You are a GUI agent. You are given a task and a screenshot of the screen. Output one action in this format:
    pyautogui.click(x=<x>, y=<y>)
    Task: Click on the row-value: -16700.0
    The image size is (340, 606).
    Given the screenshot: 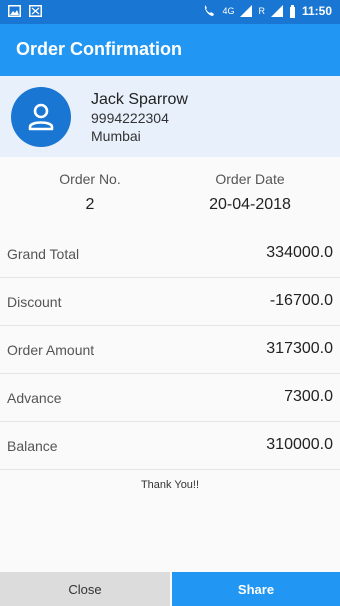 What is the action you would take?
    pyautogui.click(x=301, y=300)
    